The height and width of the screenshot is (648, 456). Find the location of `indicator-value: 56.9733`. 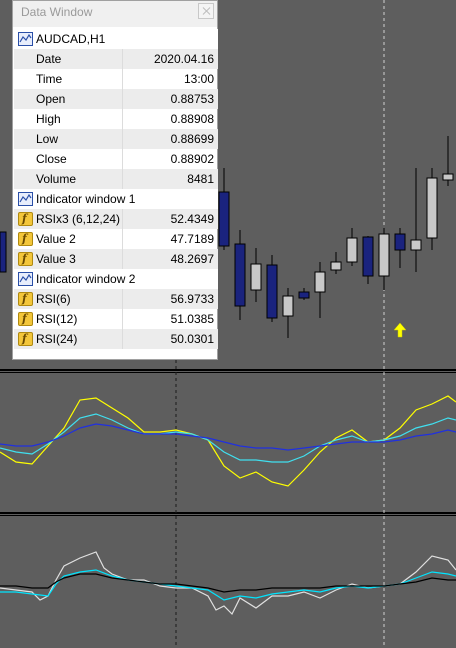

indicator-value: 56.9733 is located at coordinates (192, 299).